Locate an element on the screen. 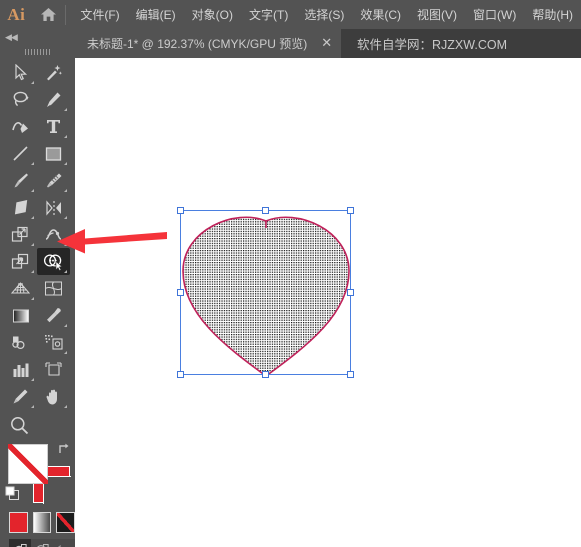 Image resolution: width=581 pixels, height=547 pixels. eraser-tool is located at coordinates (20, 207).